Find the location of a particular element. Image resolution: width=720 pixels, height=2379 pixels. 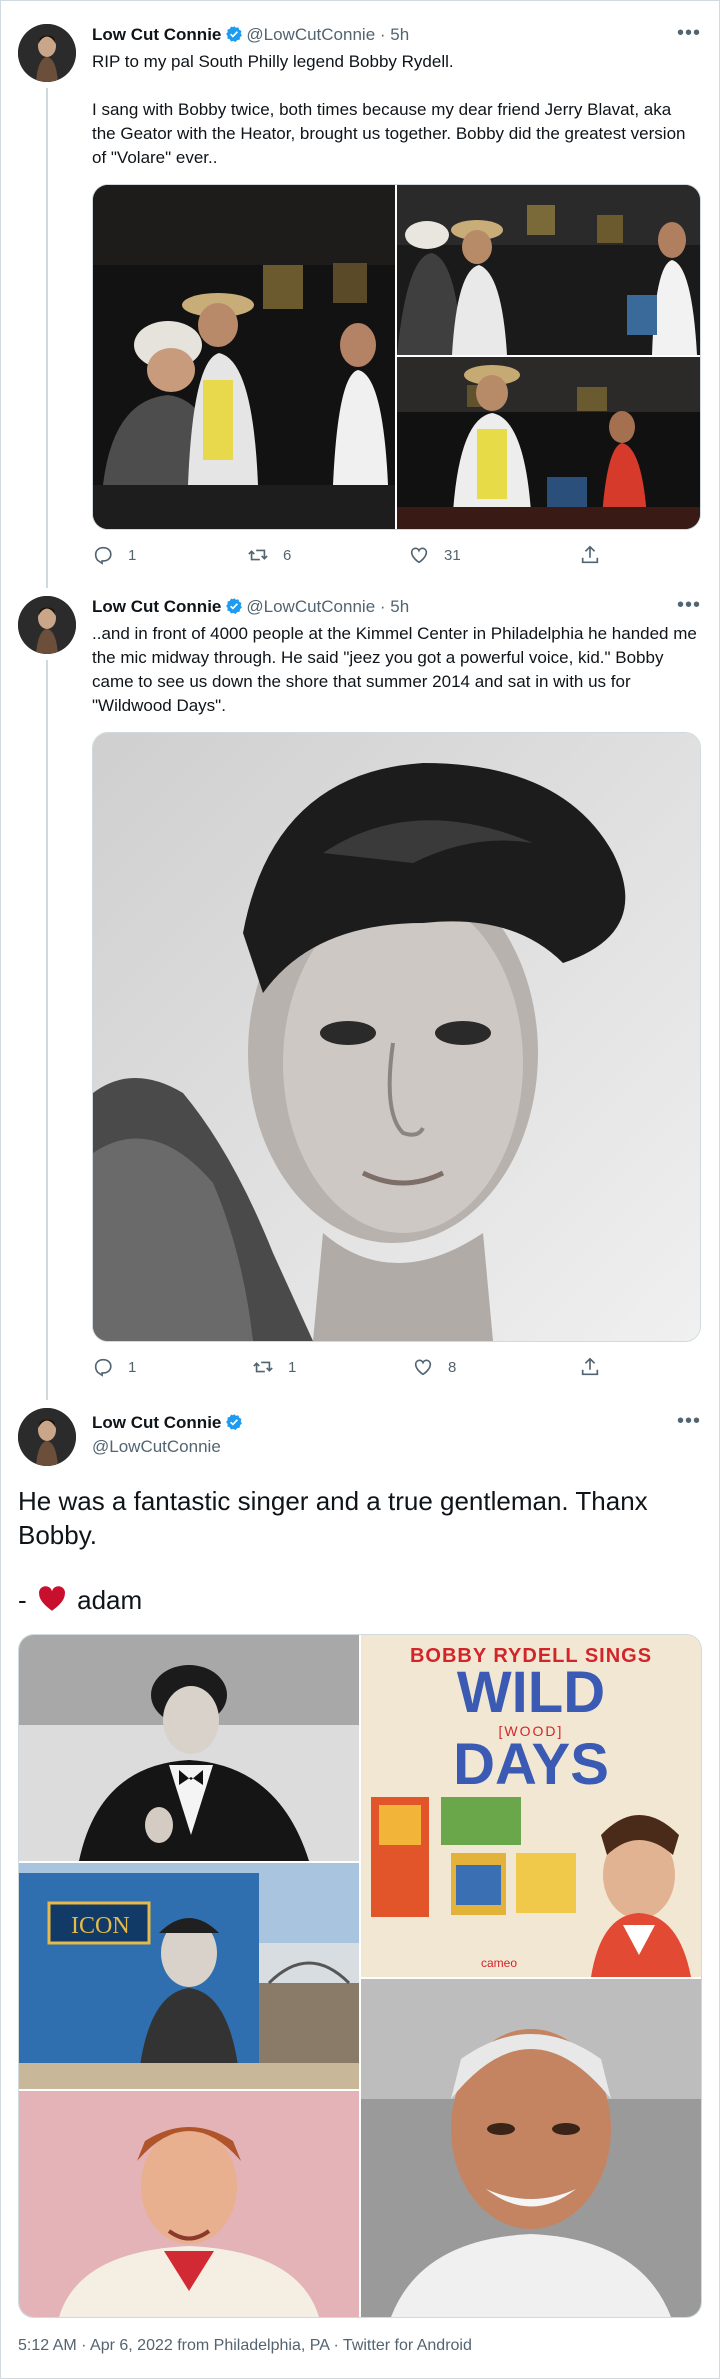

tweet-media-grid is located at coordinates (396, 357).